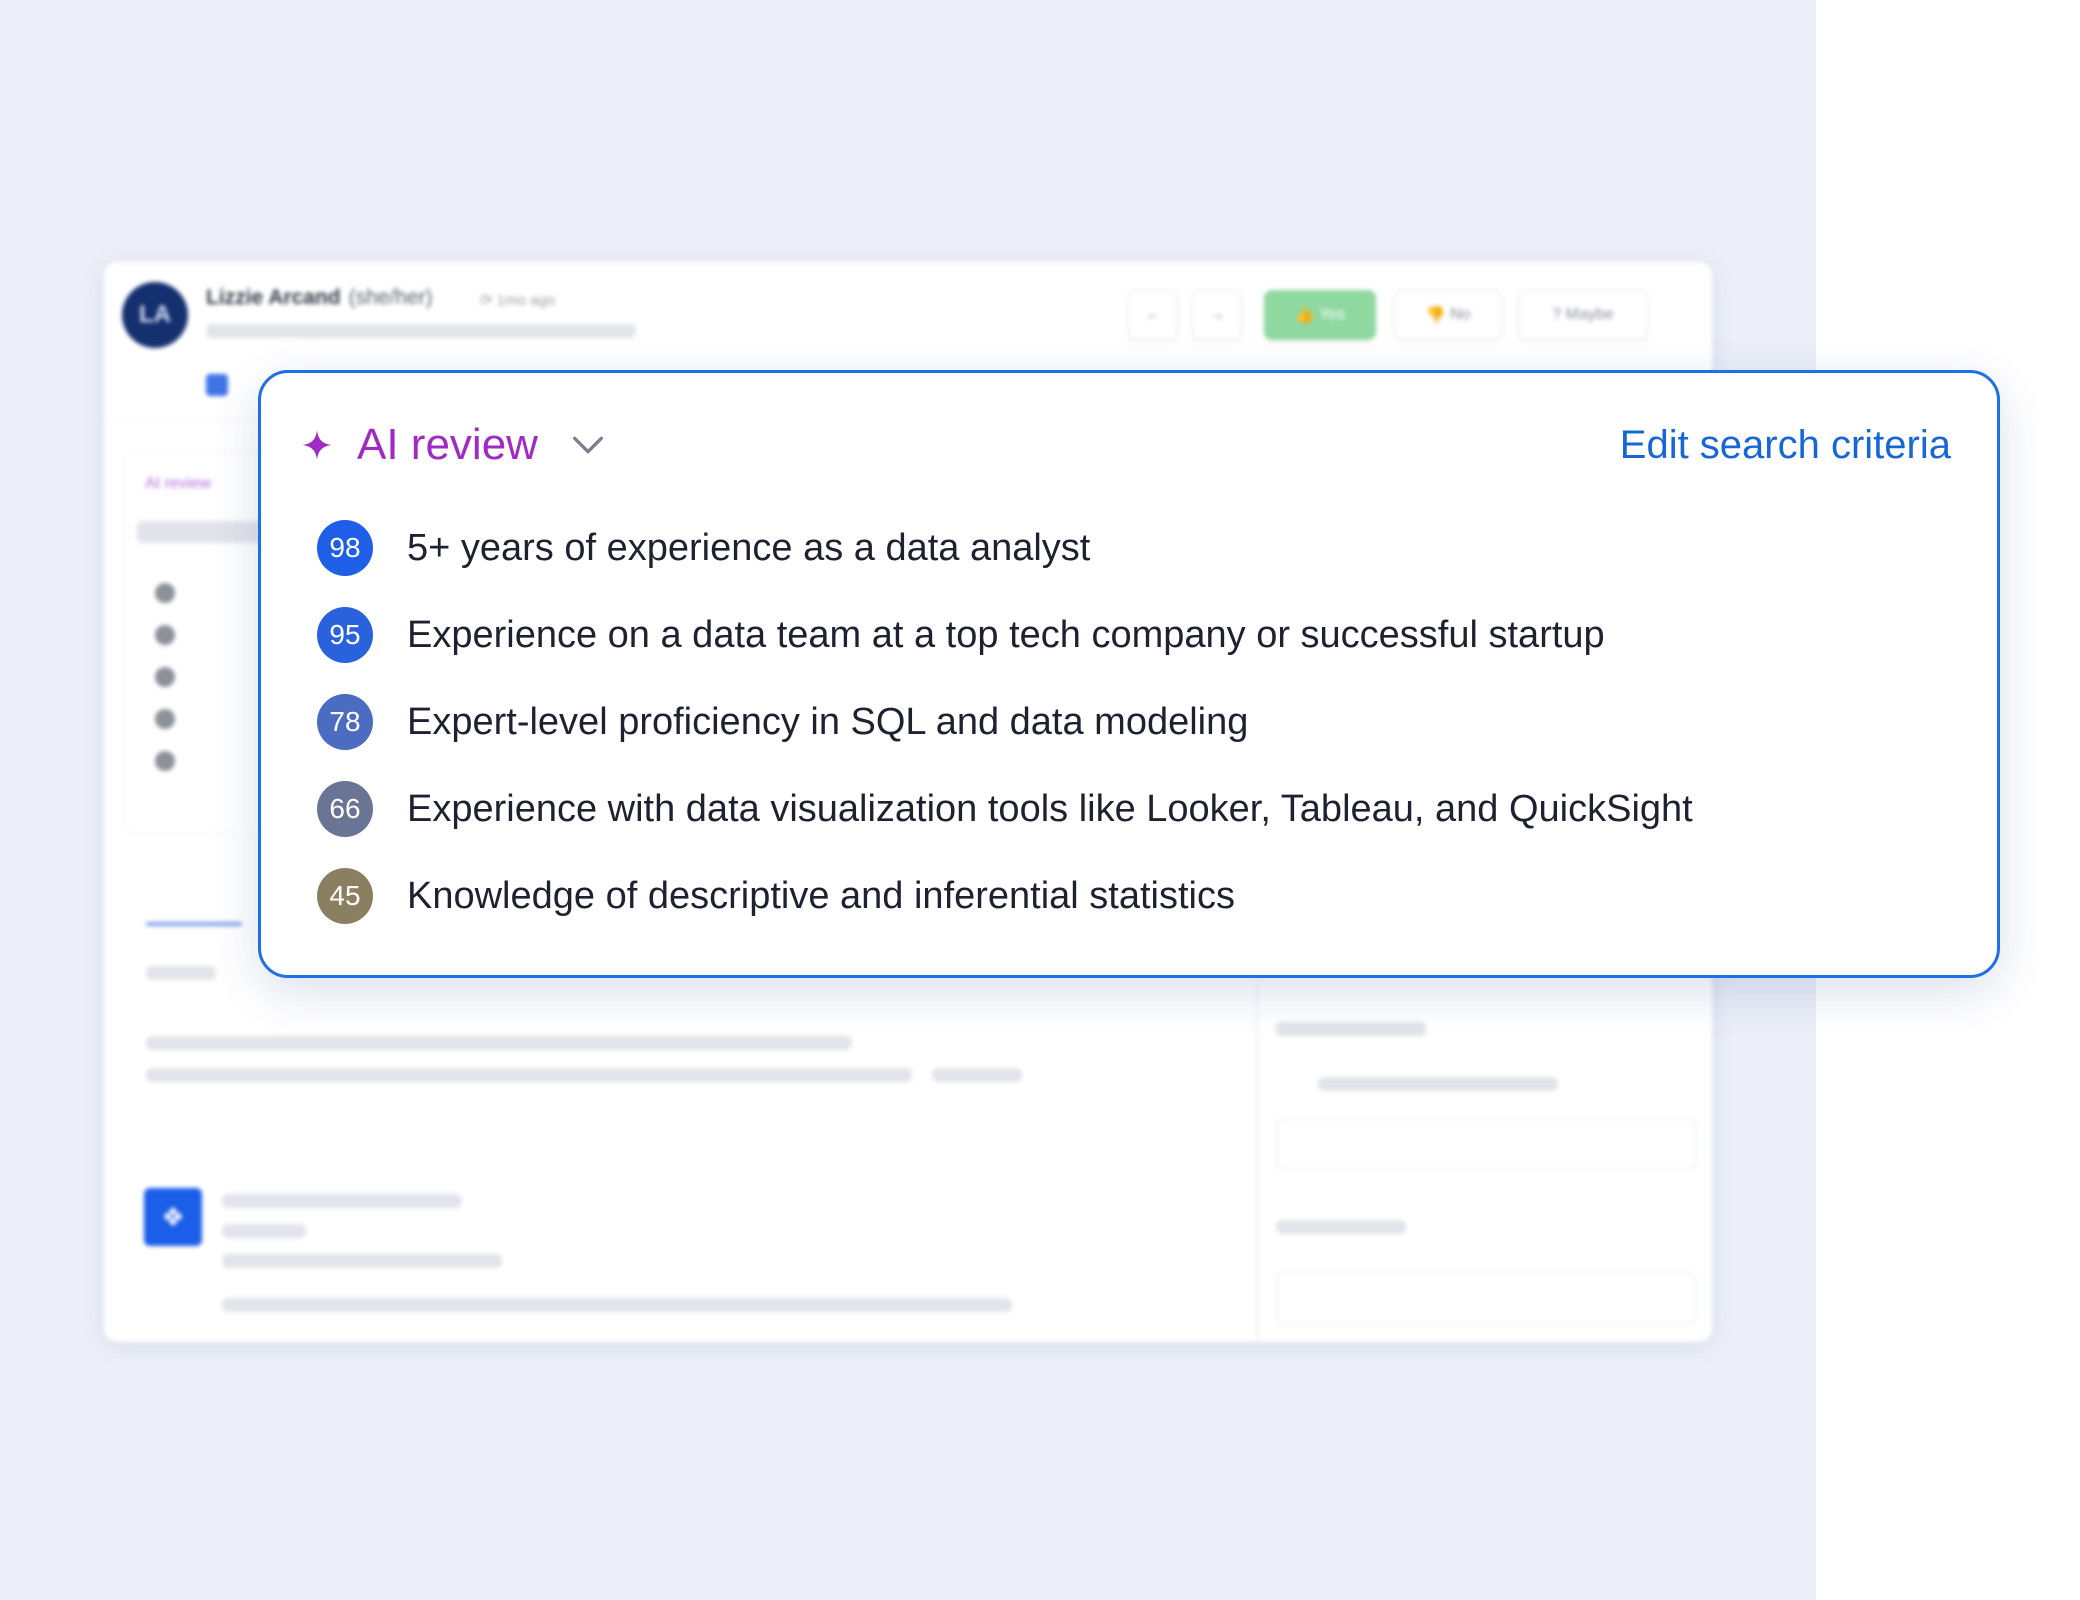 The image size is (2080, 1600). What do you see at coordinates (345, 896) in the screenshot?
I see `score-badge: 45` at bounding box center [345, 896].